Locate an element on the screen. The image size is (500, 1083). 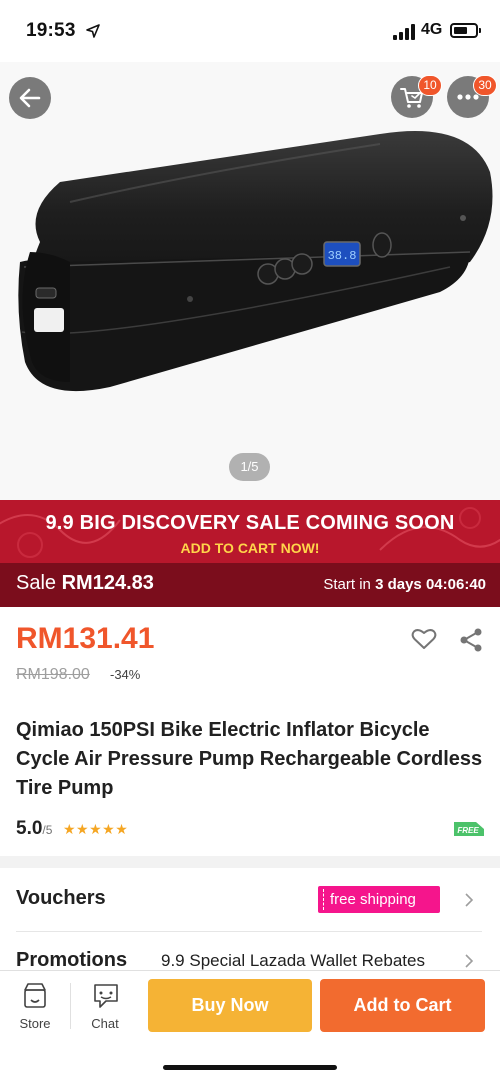
rating-score: 5.0/5 is located at coordinates (34, 829).